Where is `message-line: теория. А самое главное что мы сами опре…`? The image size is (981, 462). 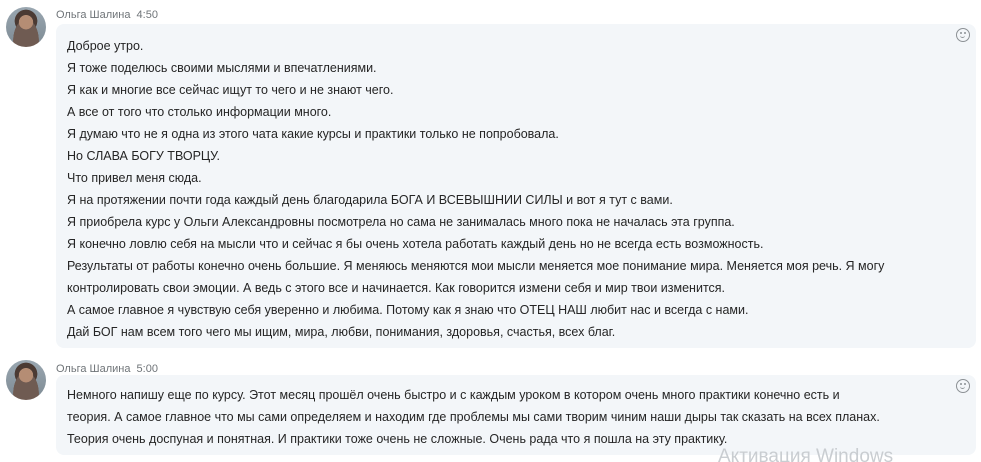 message-line: теория. А самое главное что мы сами опре… is located at coordinates (473, 417).